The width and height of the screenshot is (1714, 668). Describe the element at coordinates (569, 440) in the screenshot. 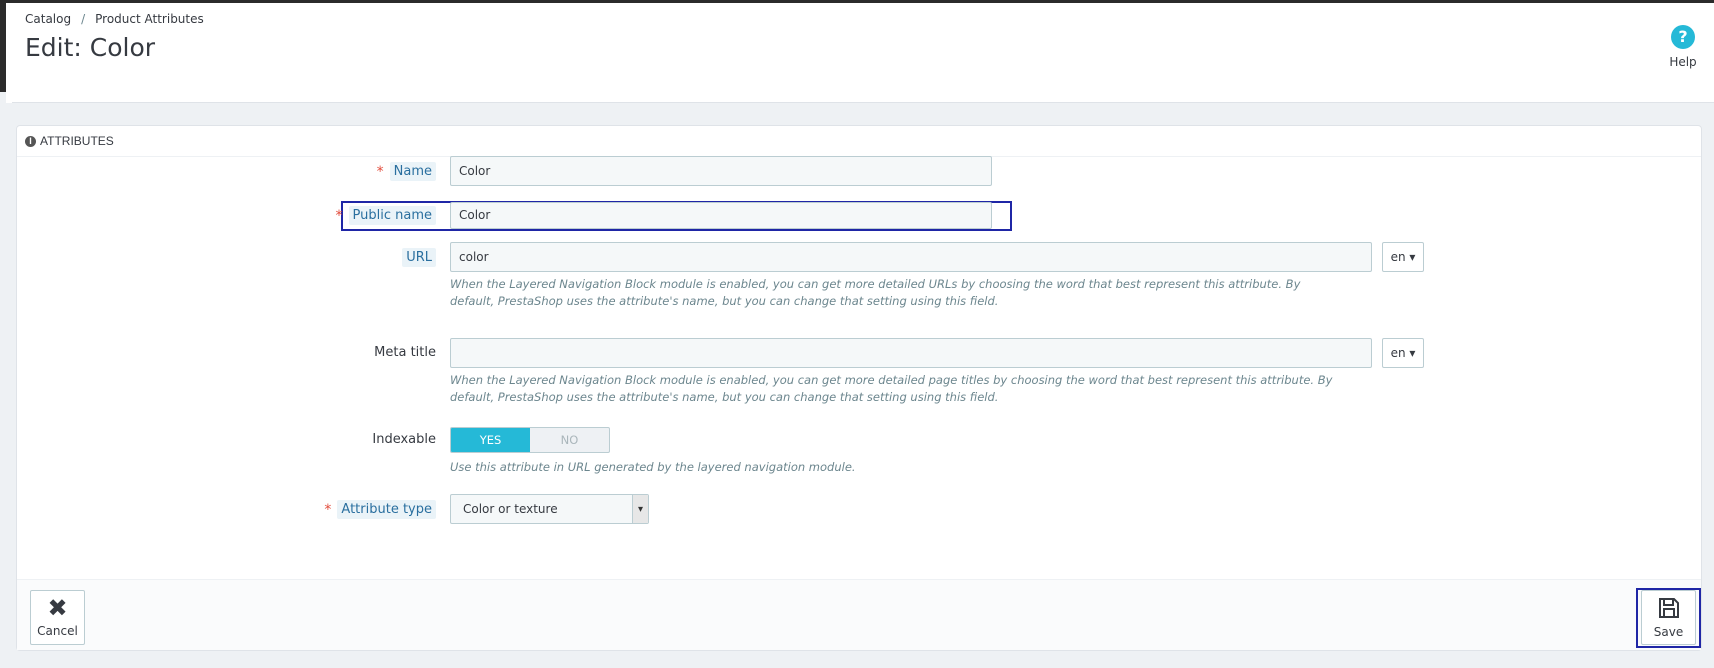

I see `indexable-no-option: NO` at that location.